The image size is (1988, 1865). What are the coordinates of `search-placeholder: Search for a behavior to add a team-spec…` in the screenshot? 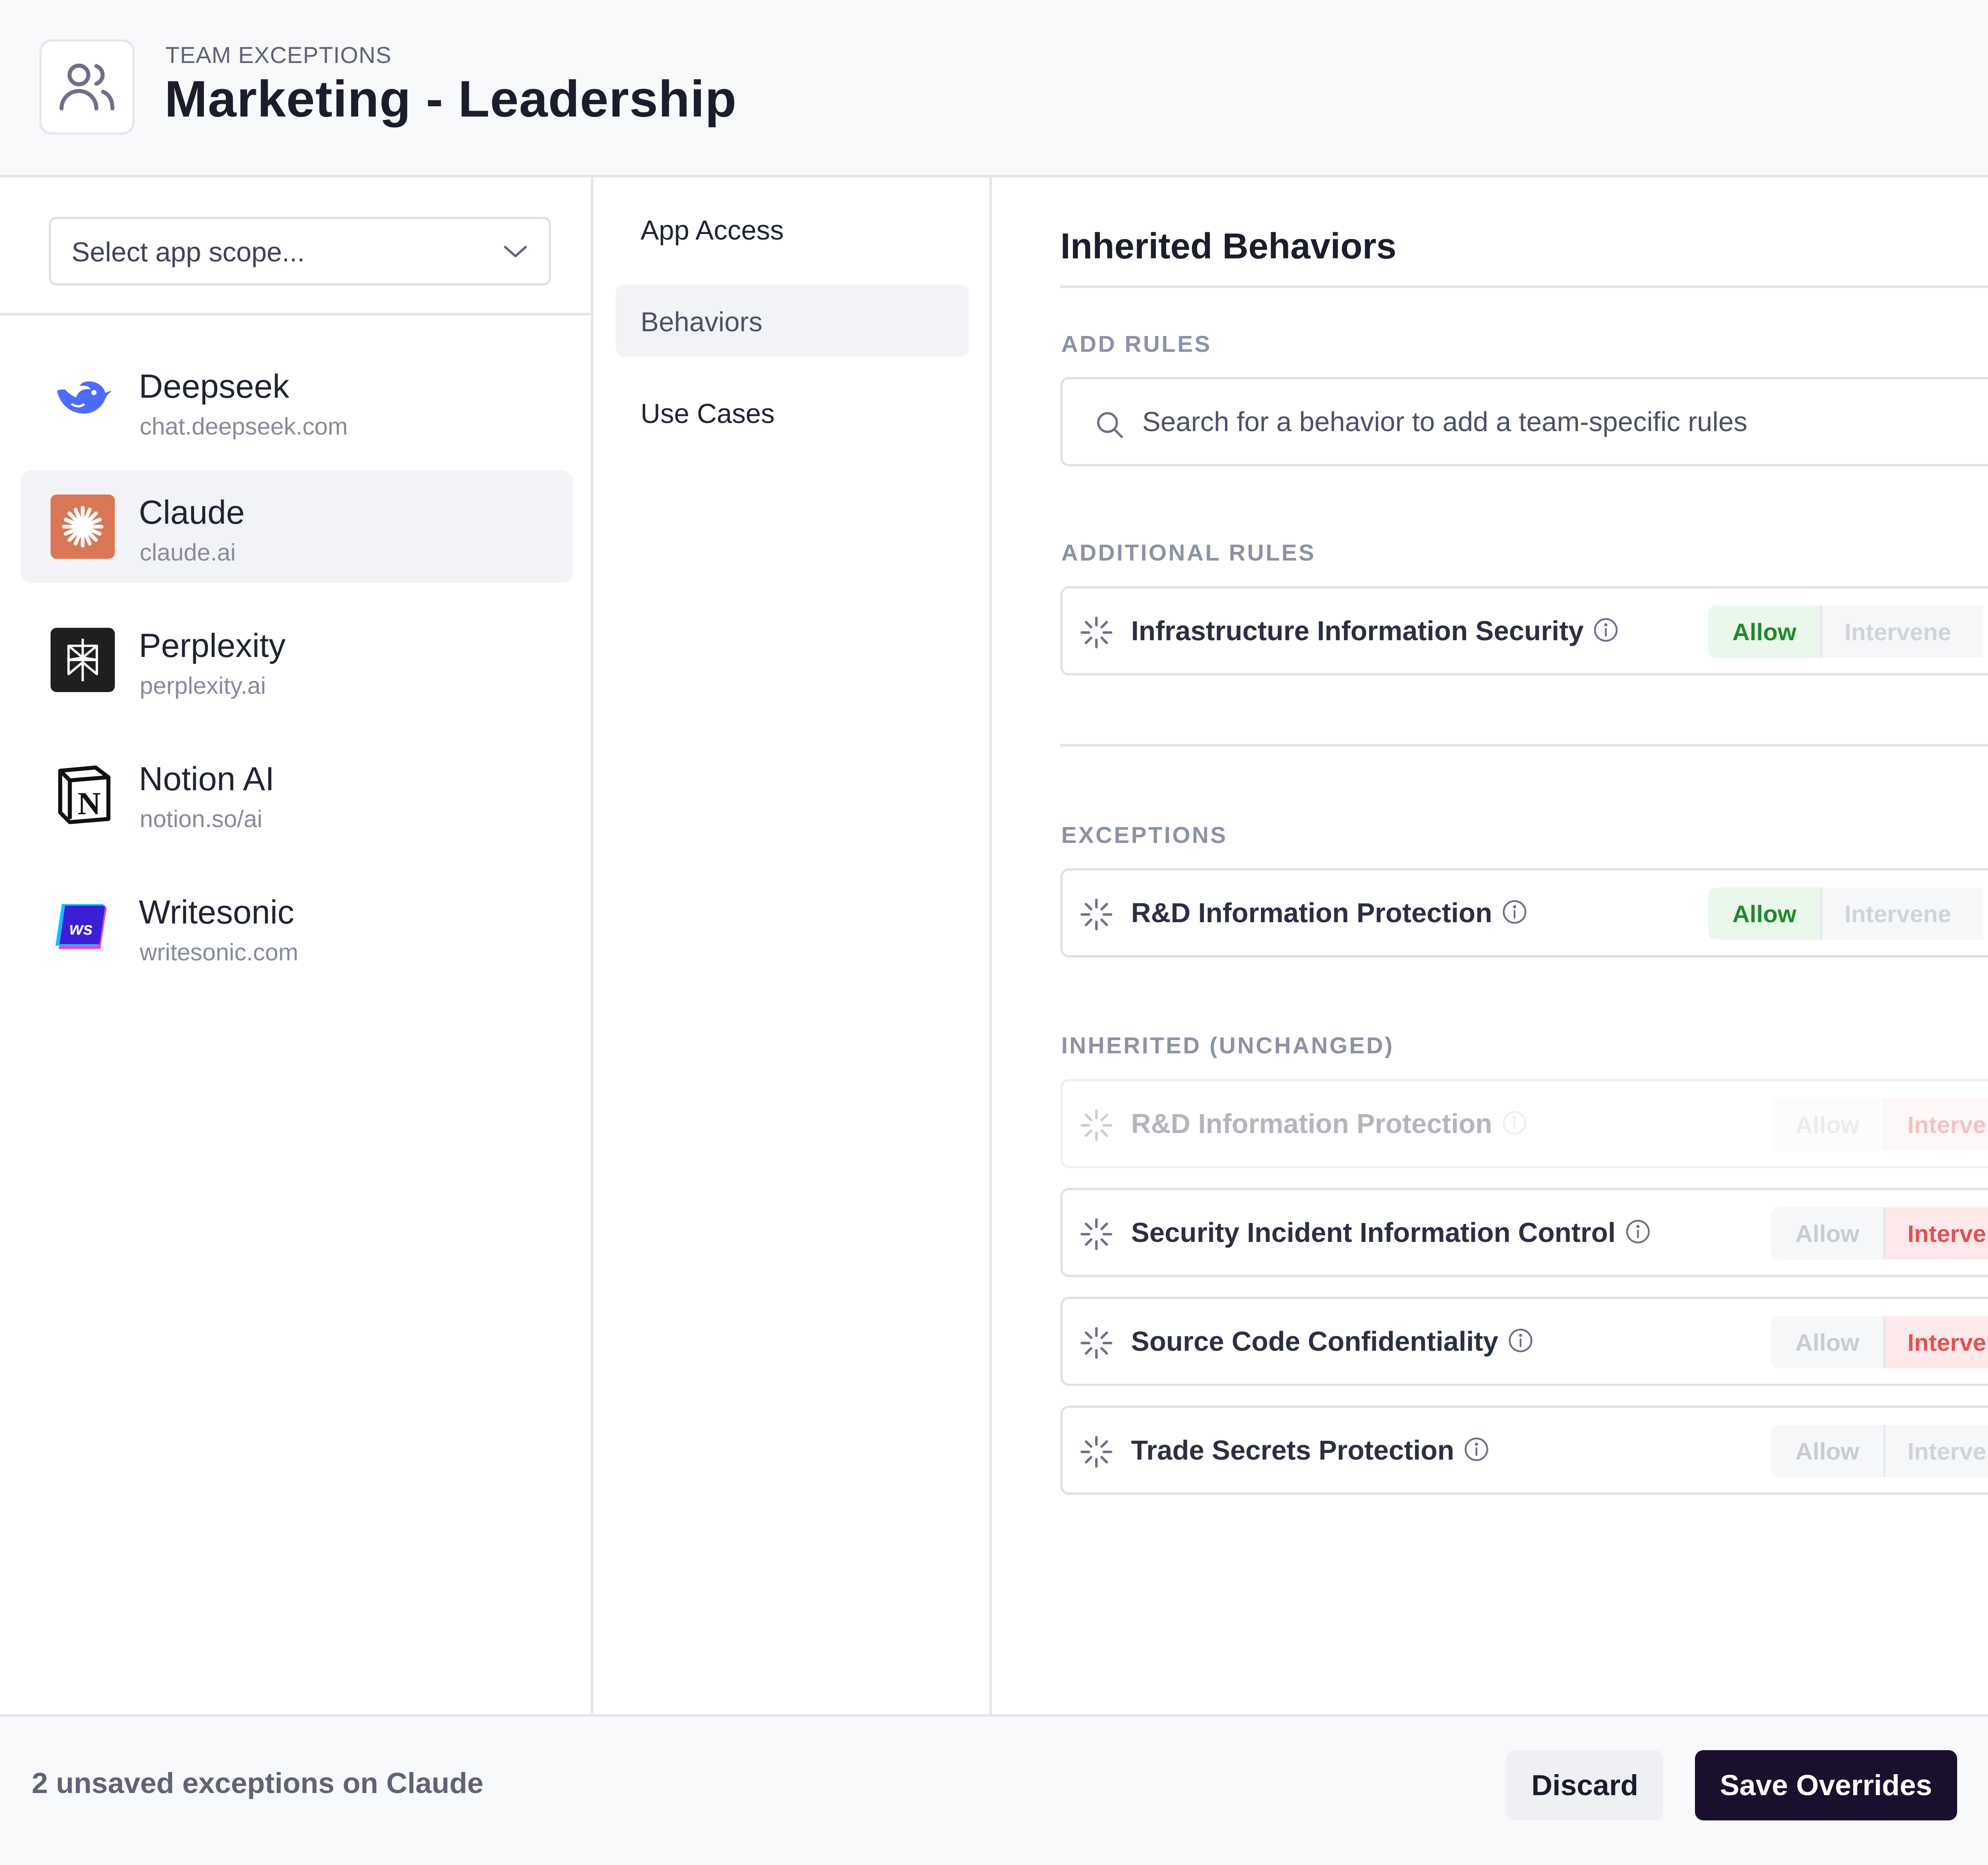 It's located at (1445, 421).